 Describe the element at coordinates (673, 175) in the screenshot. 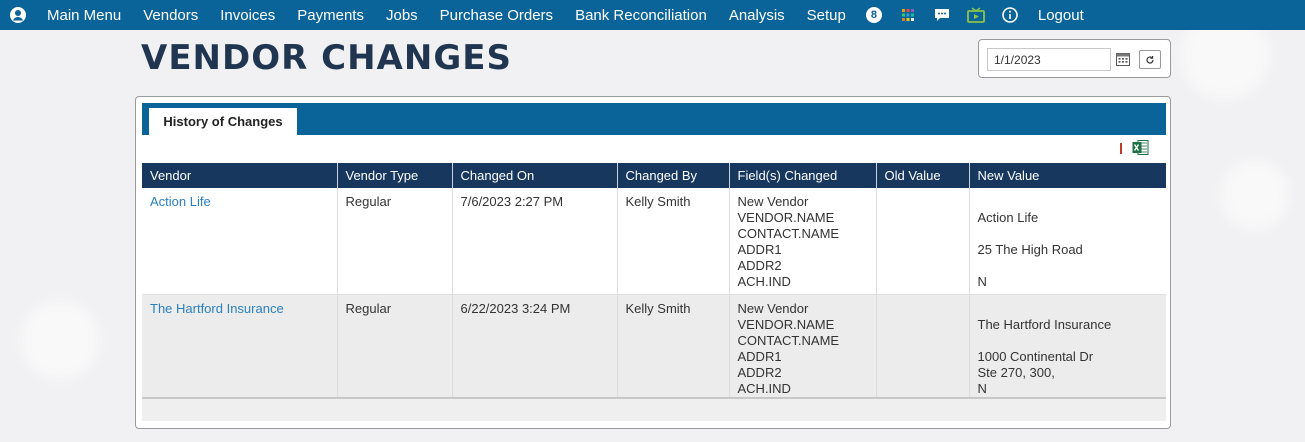

I see `column-header-changed-by: Changed By` at that location.